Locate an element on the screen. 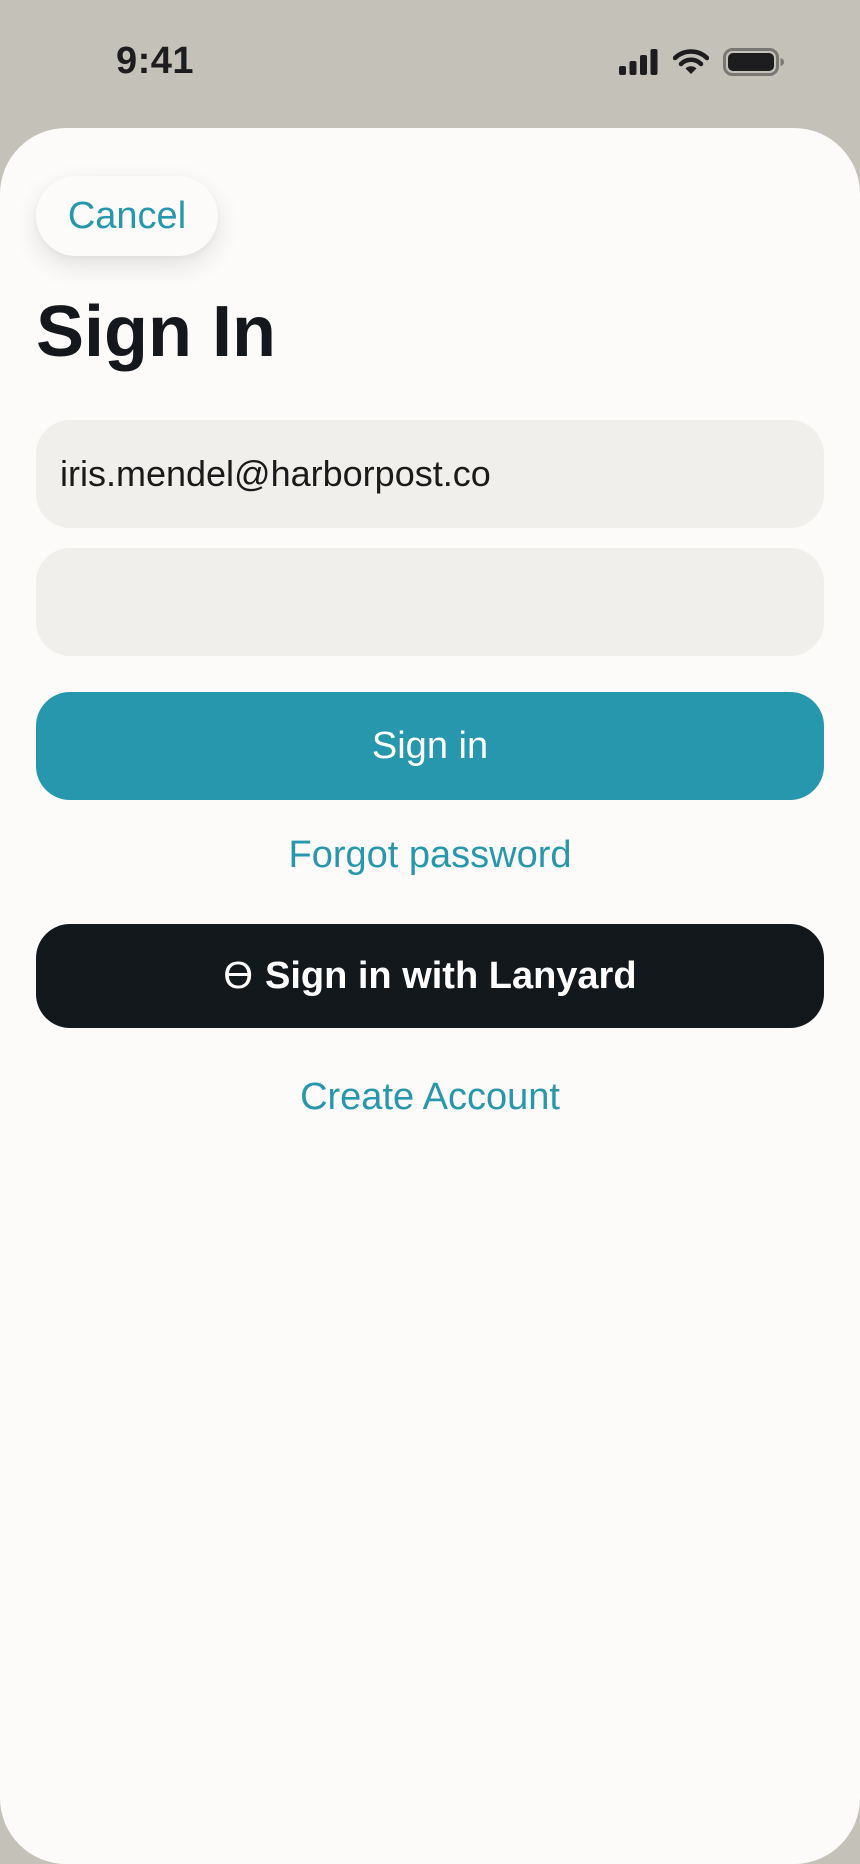 The image size is (860, 1864). sign-in-with-lanyard-button: ϴ Sign in with Lanyard is located at coordinates (430, 976).